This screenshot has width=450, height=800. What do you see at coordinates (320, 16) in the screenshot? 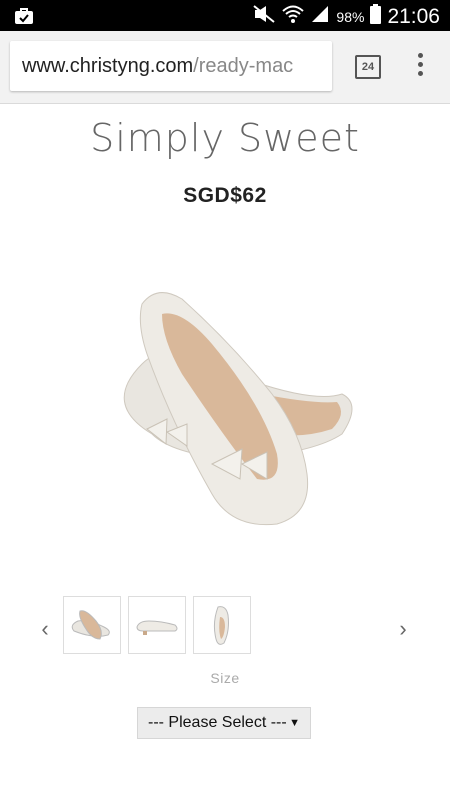
I see `signal-icon` at bounding box center [320, 16].